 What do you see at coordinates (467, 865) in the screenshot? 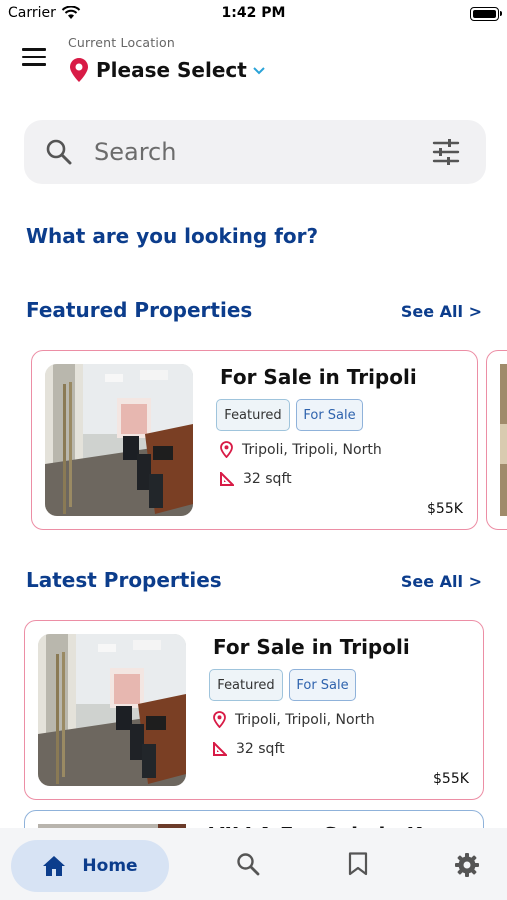
I see `gear-icon` at bounding box center [467, 865].